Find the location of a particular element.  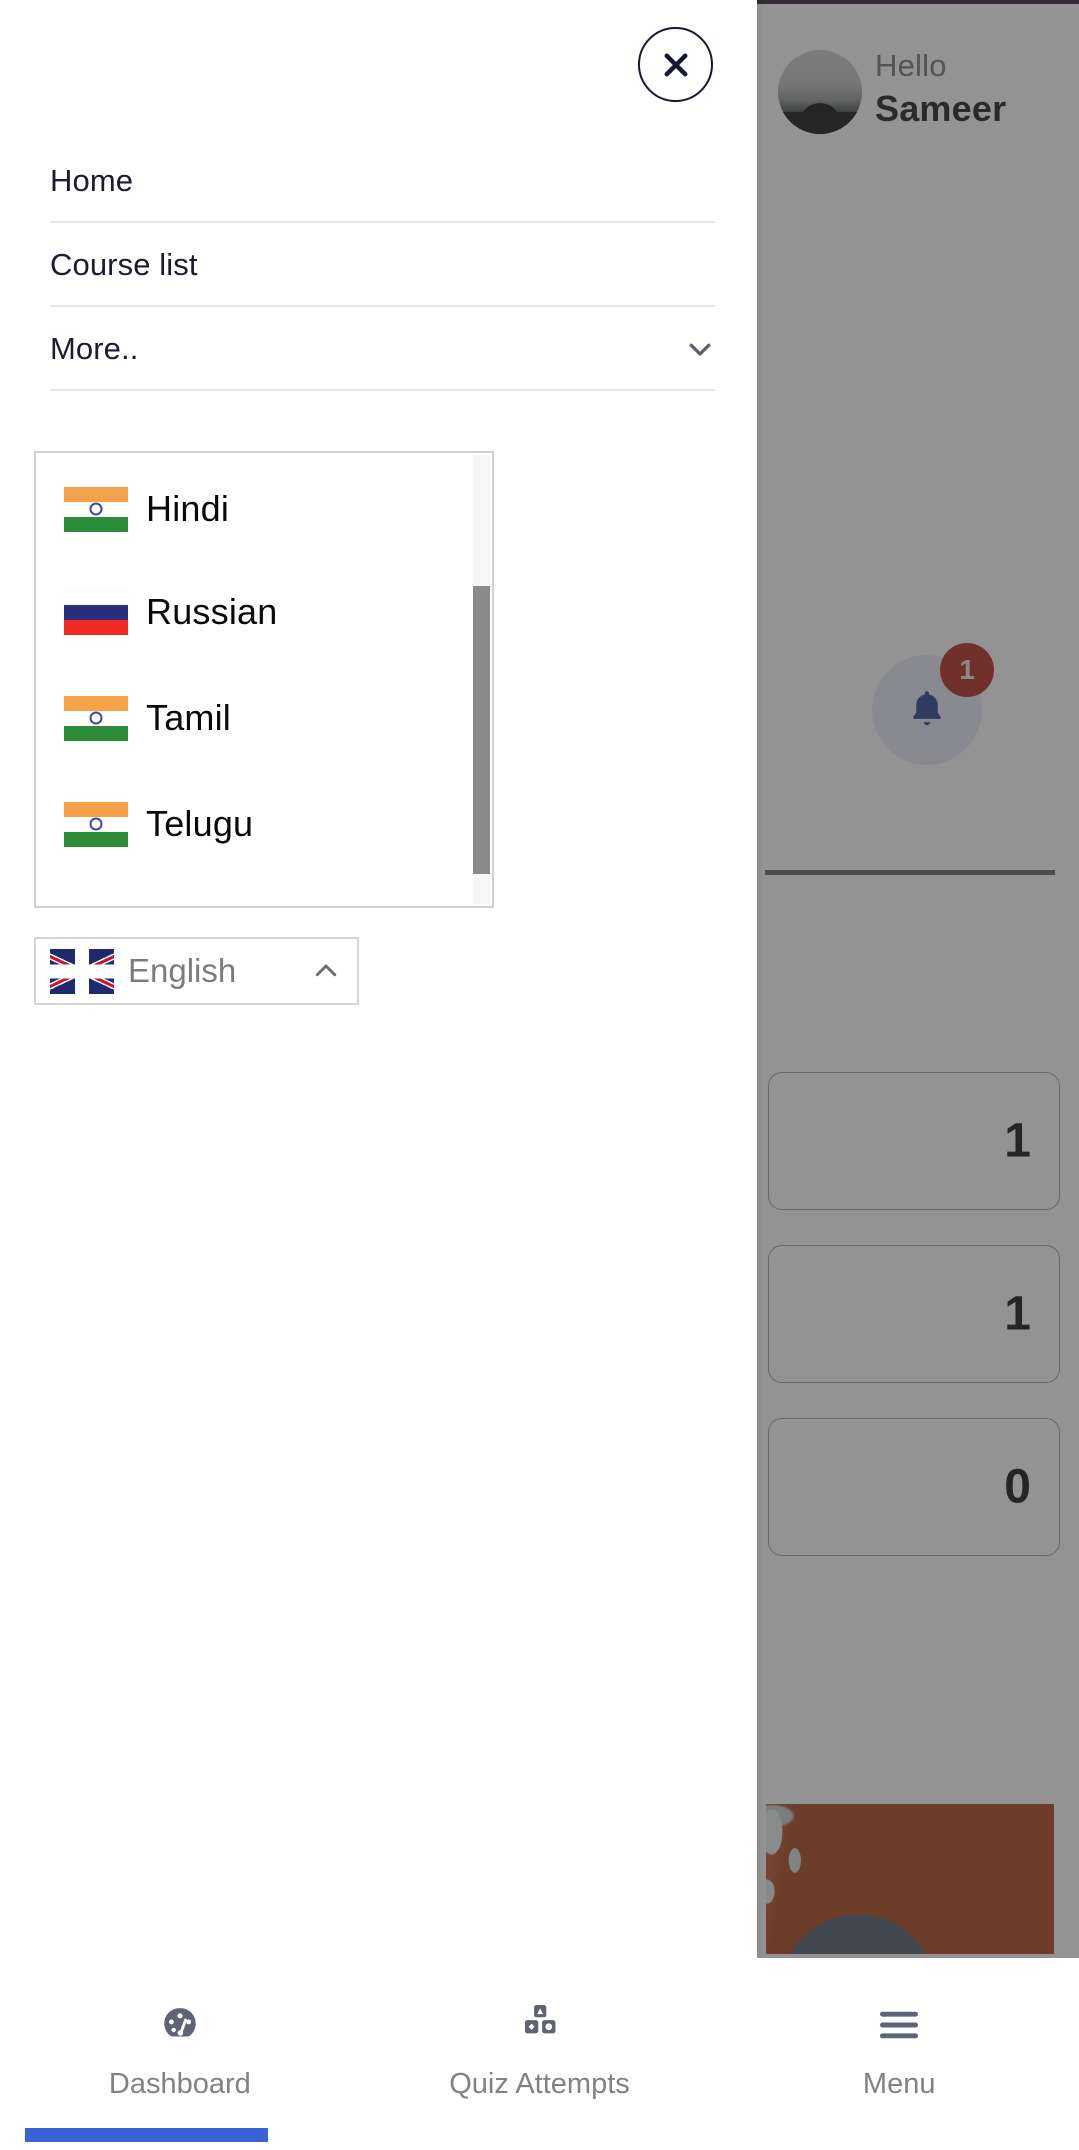

drawer-menu-list: Home Course list More.. is located at coordinates (378, 265).